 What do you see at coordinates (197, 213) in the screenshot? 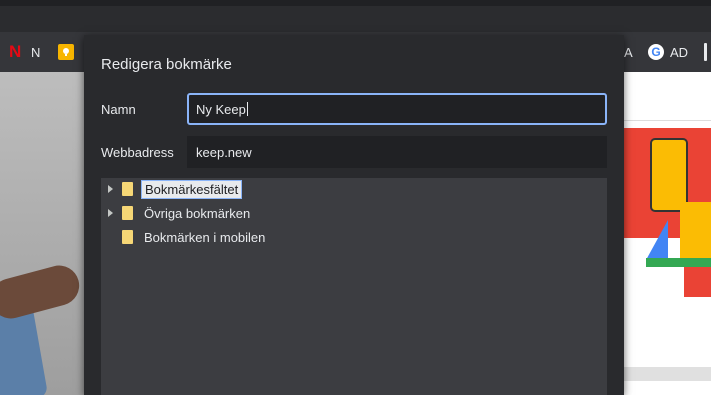
I see `folder-label: Övriga bokmärken` at bounding box center [197, 213].